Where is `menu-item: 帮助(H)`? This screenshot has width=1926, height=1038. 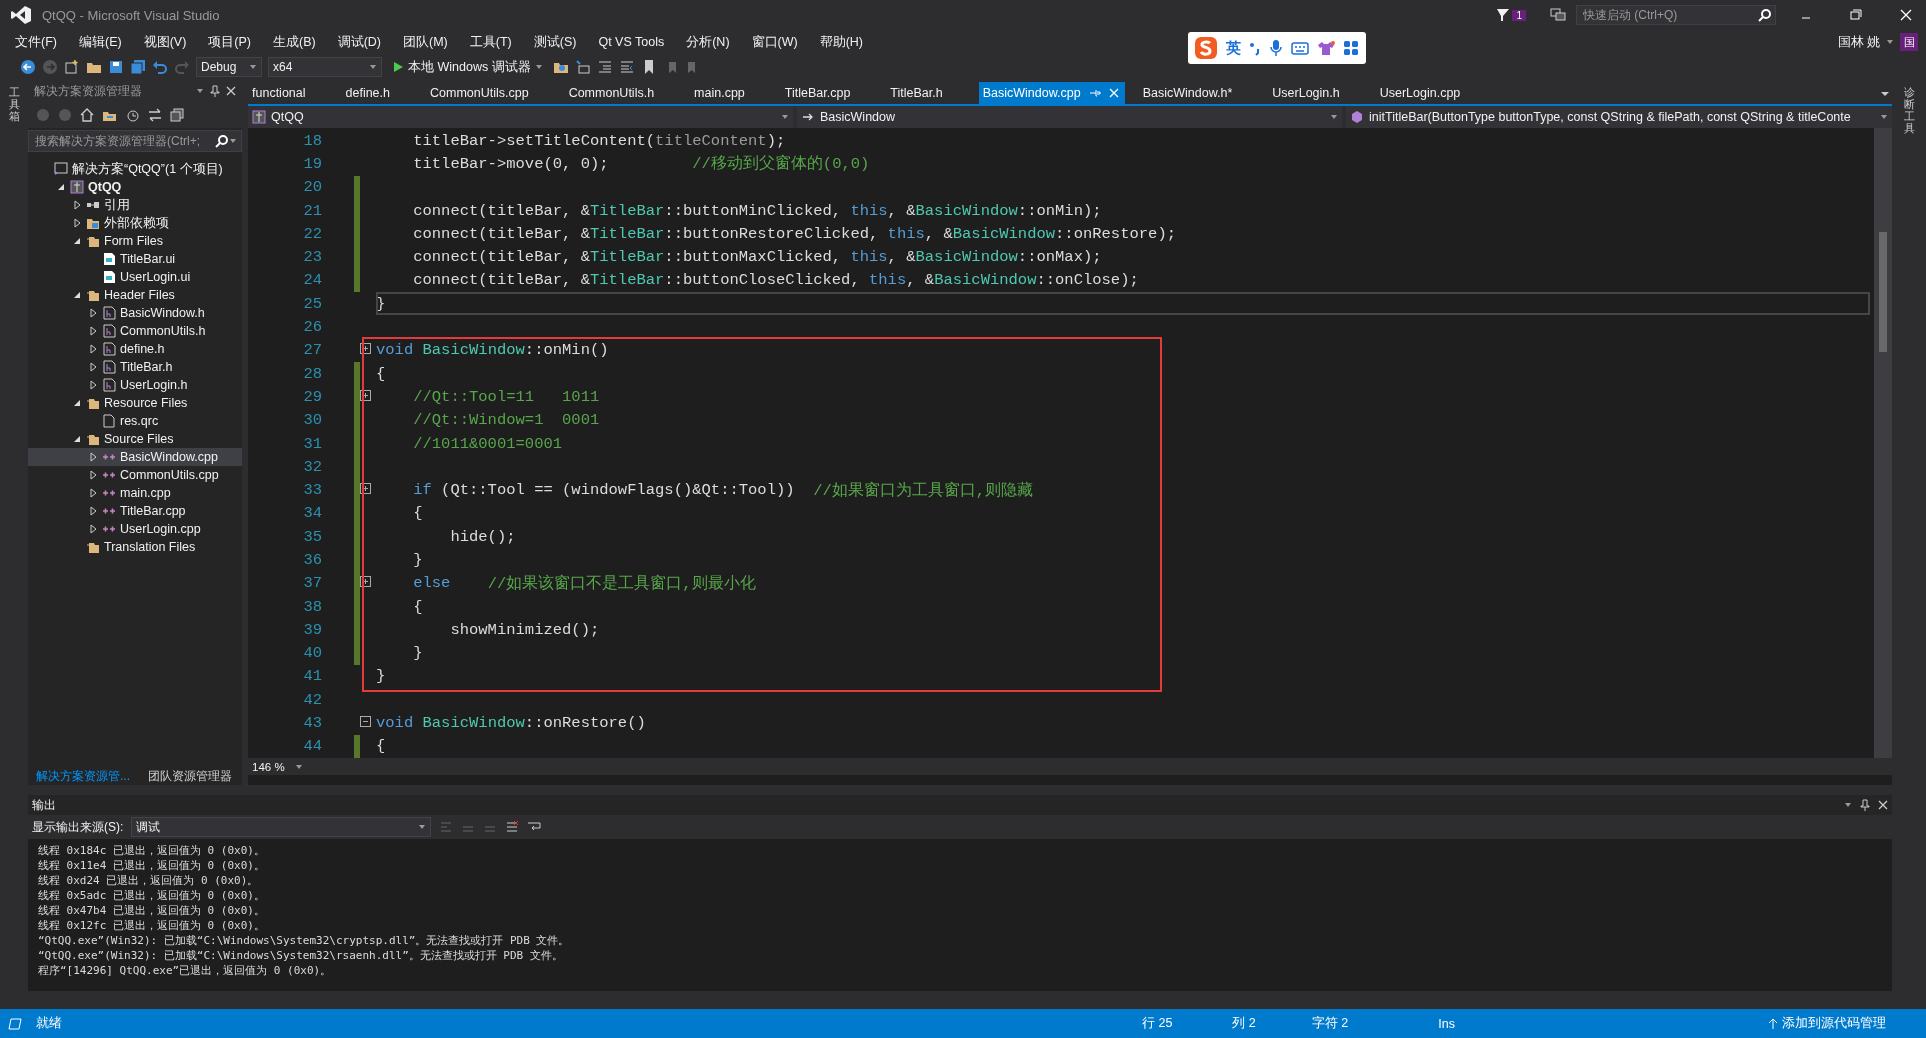 menu-item: 帮助(H) is located at coordinates (841, 42).